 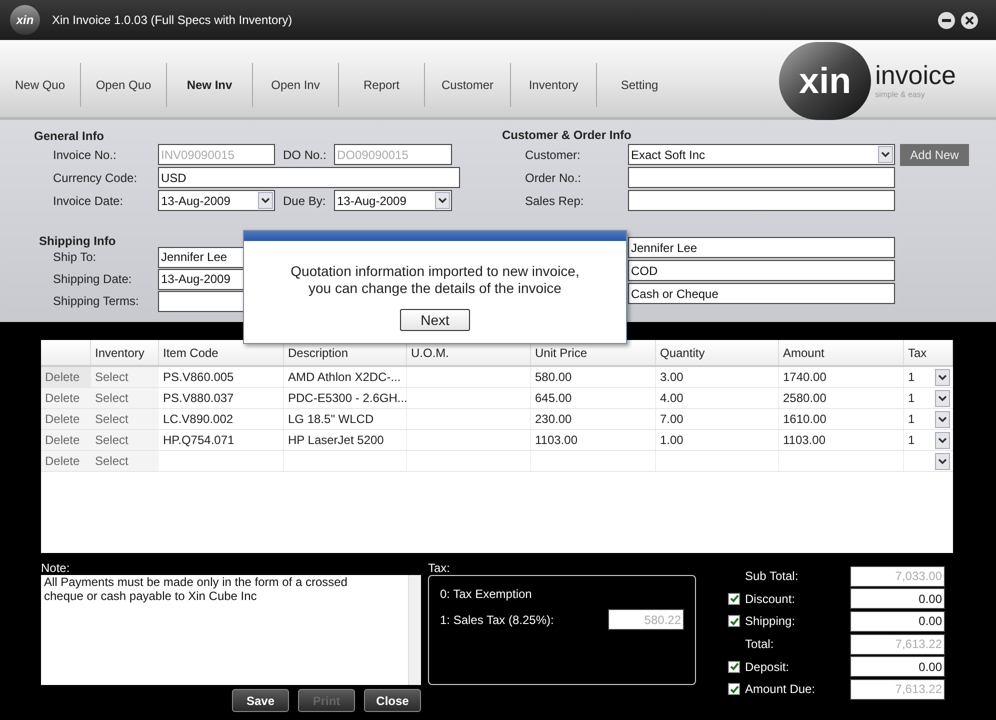 I want to click on dropdown-field: Exact Soft Inc, so click(x=761, y=154).